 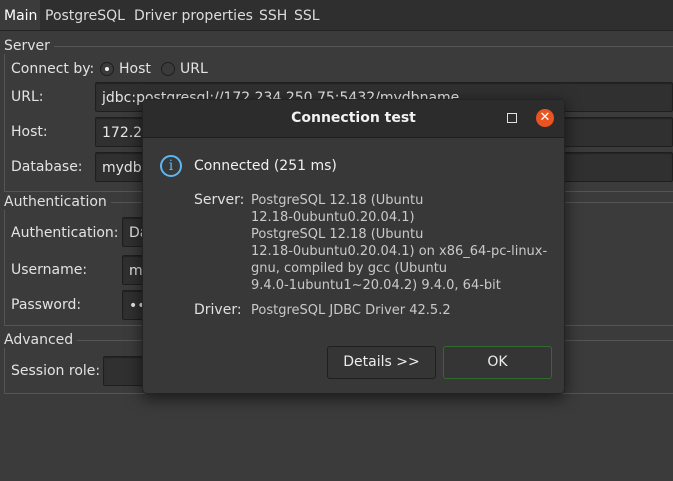 What do you see at coordinates (20, 16) in the screenshot?
I see `tab-main: Main` at bounding box center [20, 16].